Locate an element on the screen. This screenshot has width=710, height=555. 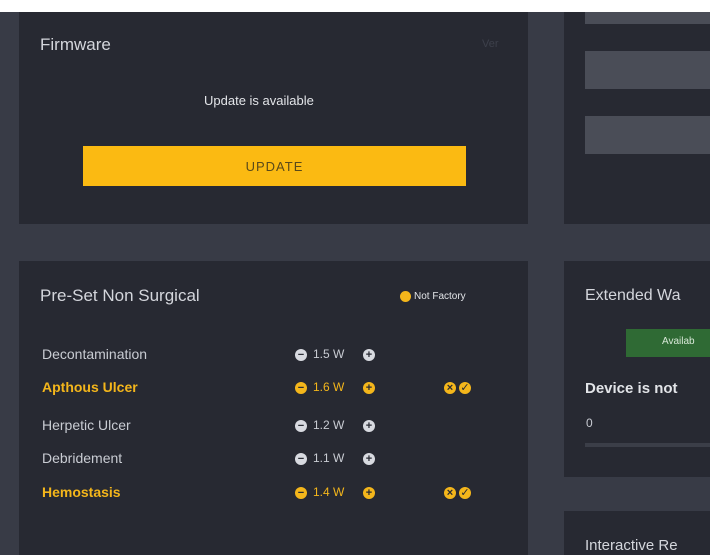
interactive-title: Interactive Re is located at coordinates (631, 545).